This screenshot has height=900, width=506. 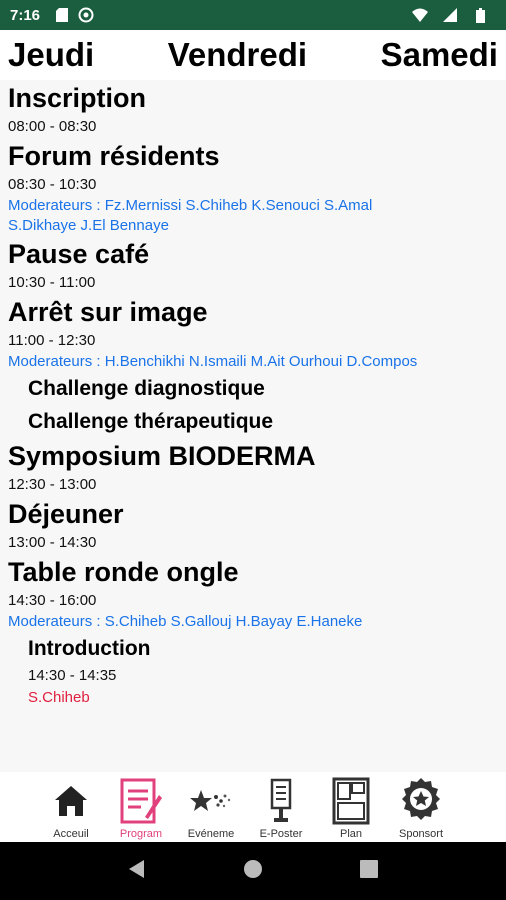 I want to click on program-icon, so click(x=141, y=801).